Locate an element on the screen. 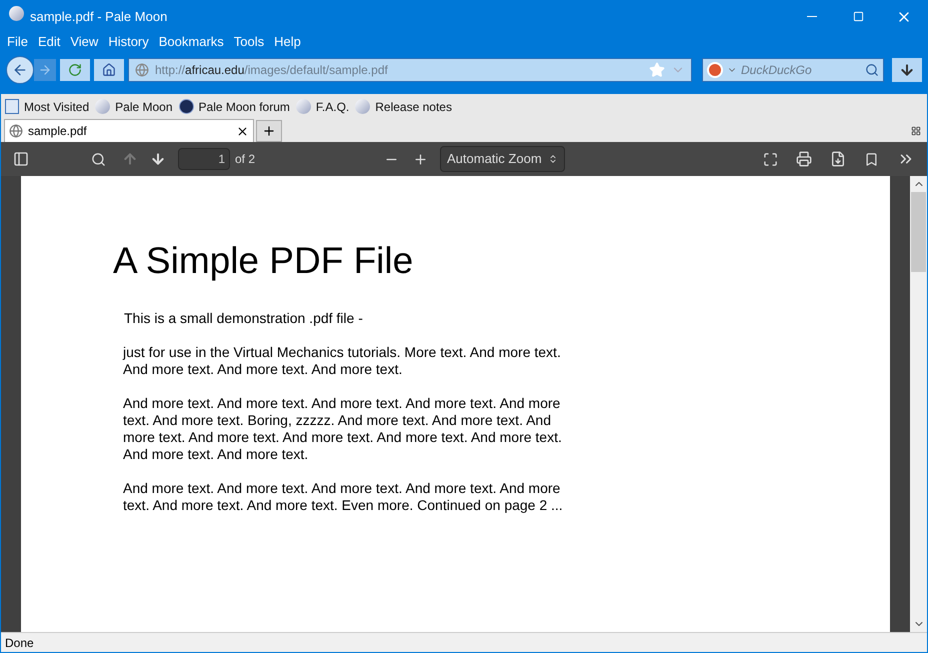 This screenshot has width=928, height=653. window-title: sample.pdf - Pale Moon is located at coordinates (99, 17).